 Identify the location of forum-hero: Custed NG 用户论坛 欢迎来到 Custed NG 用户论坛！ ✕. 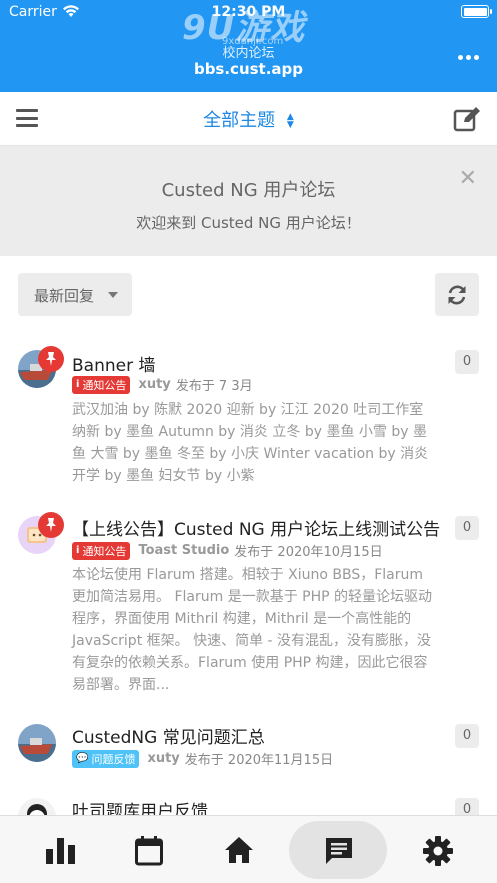
(248, 201).